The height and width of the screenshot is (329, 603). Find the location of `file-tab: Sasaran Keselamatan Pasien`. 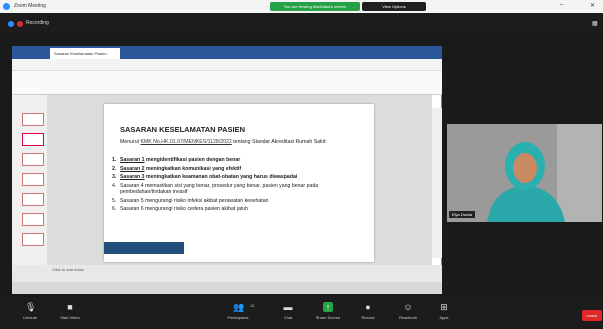

file-tab: Sasaran Keselamatan Pasien is located at coordinates (85, 53).